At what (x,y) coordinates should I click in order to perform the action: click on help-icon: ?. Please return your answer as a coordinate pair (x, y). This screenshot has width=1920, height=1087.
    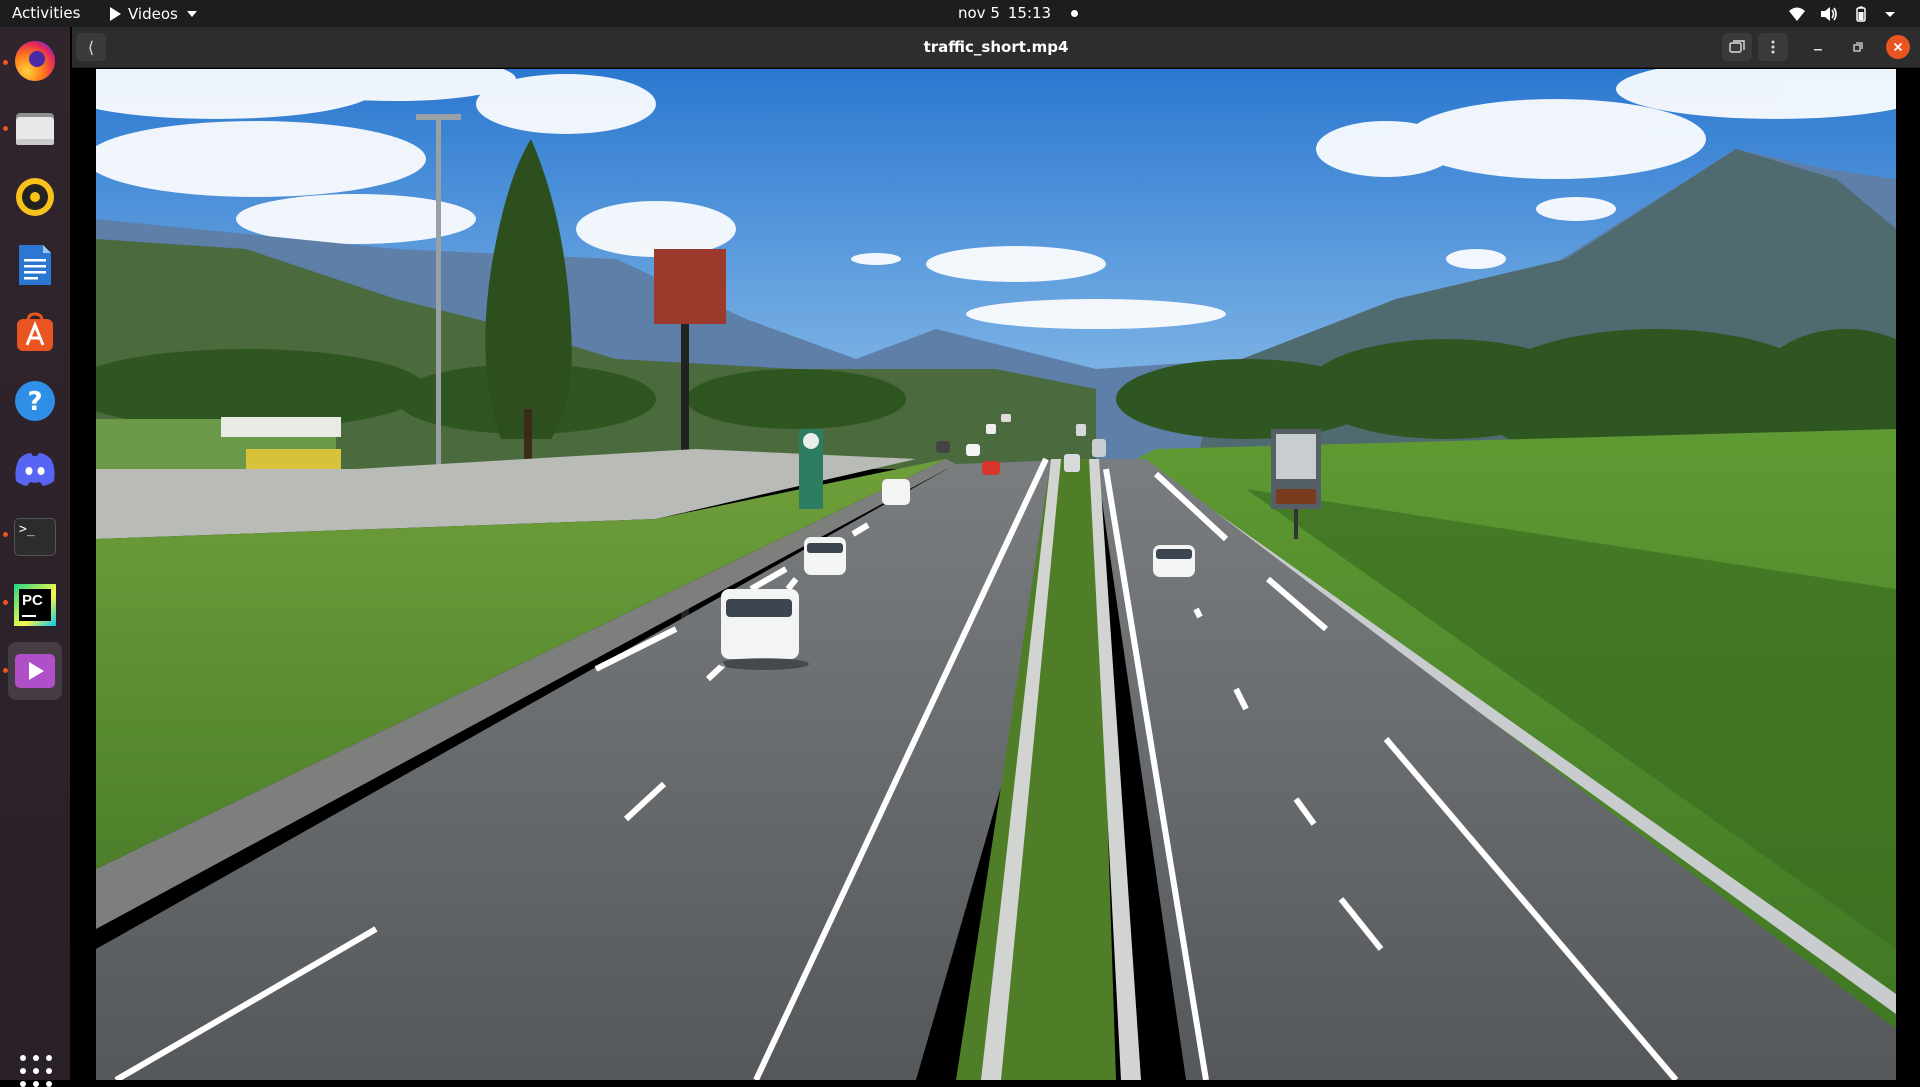
    Looking at the image, I should click on (35, 401).